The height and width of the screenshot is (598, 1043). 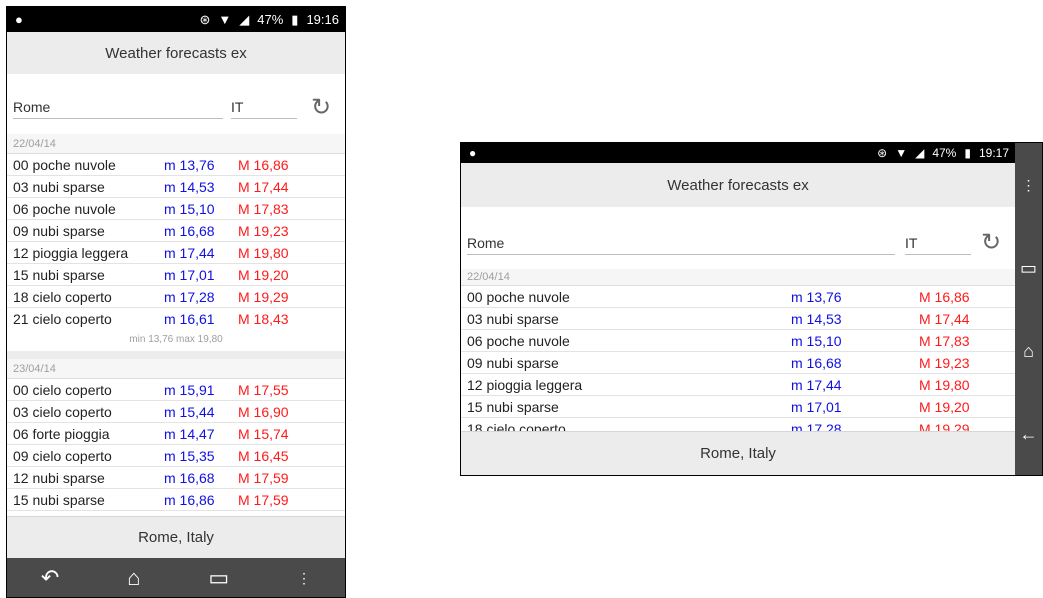 What do you see at coordinates (176, 456) in the screenshot?
I see `forecast-row: 09 cielo coperto m 15,35 M 16,45` at bounding box center [176, 456].